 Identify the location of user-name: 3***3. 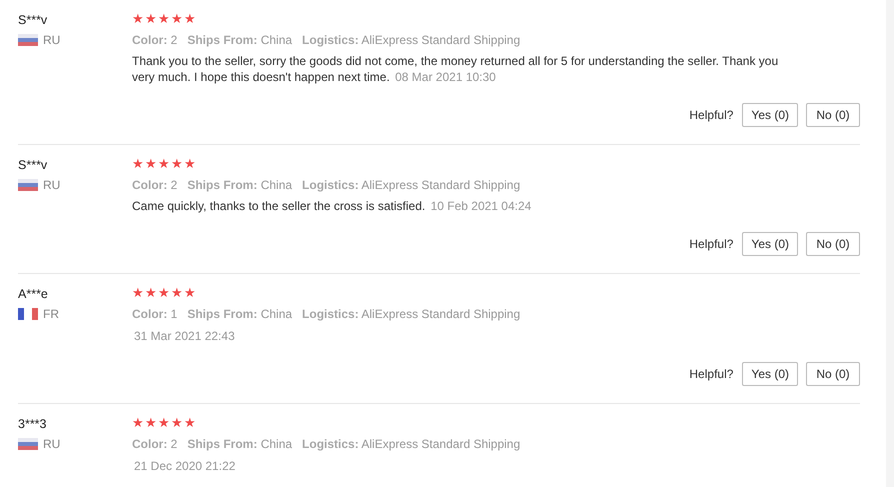
(33, 424).